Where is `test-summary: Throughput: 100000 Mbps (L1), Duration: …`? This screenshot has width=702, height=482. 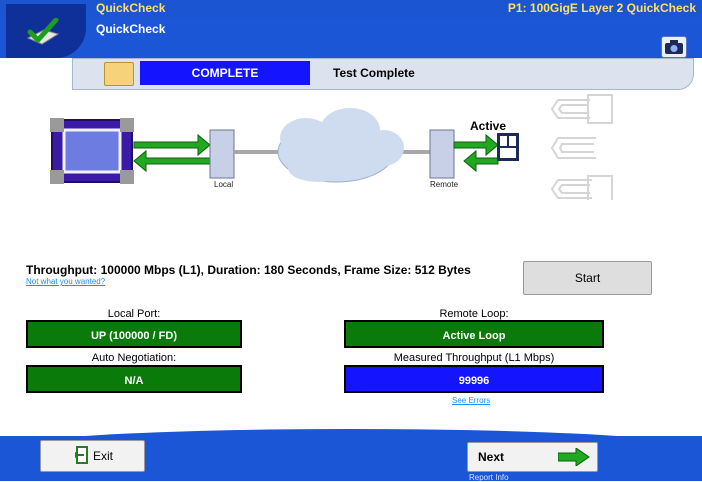 test-summary: Throughput: 100000 Mbps (L1), Duration: … is located at coordinates (248, 270).